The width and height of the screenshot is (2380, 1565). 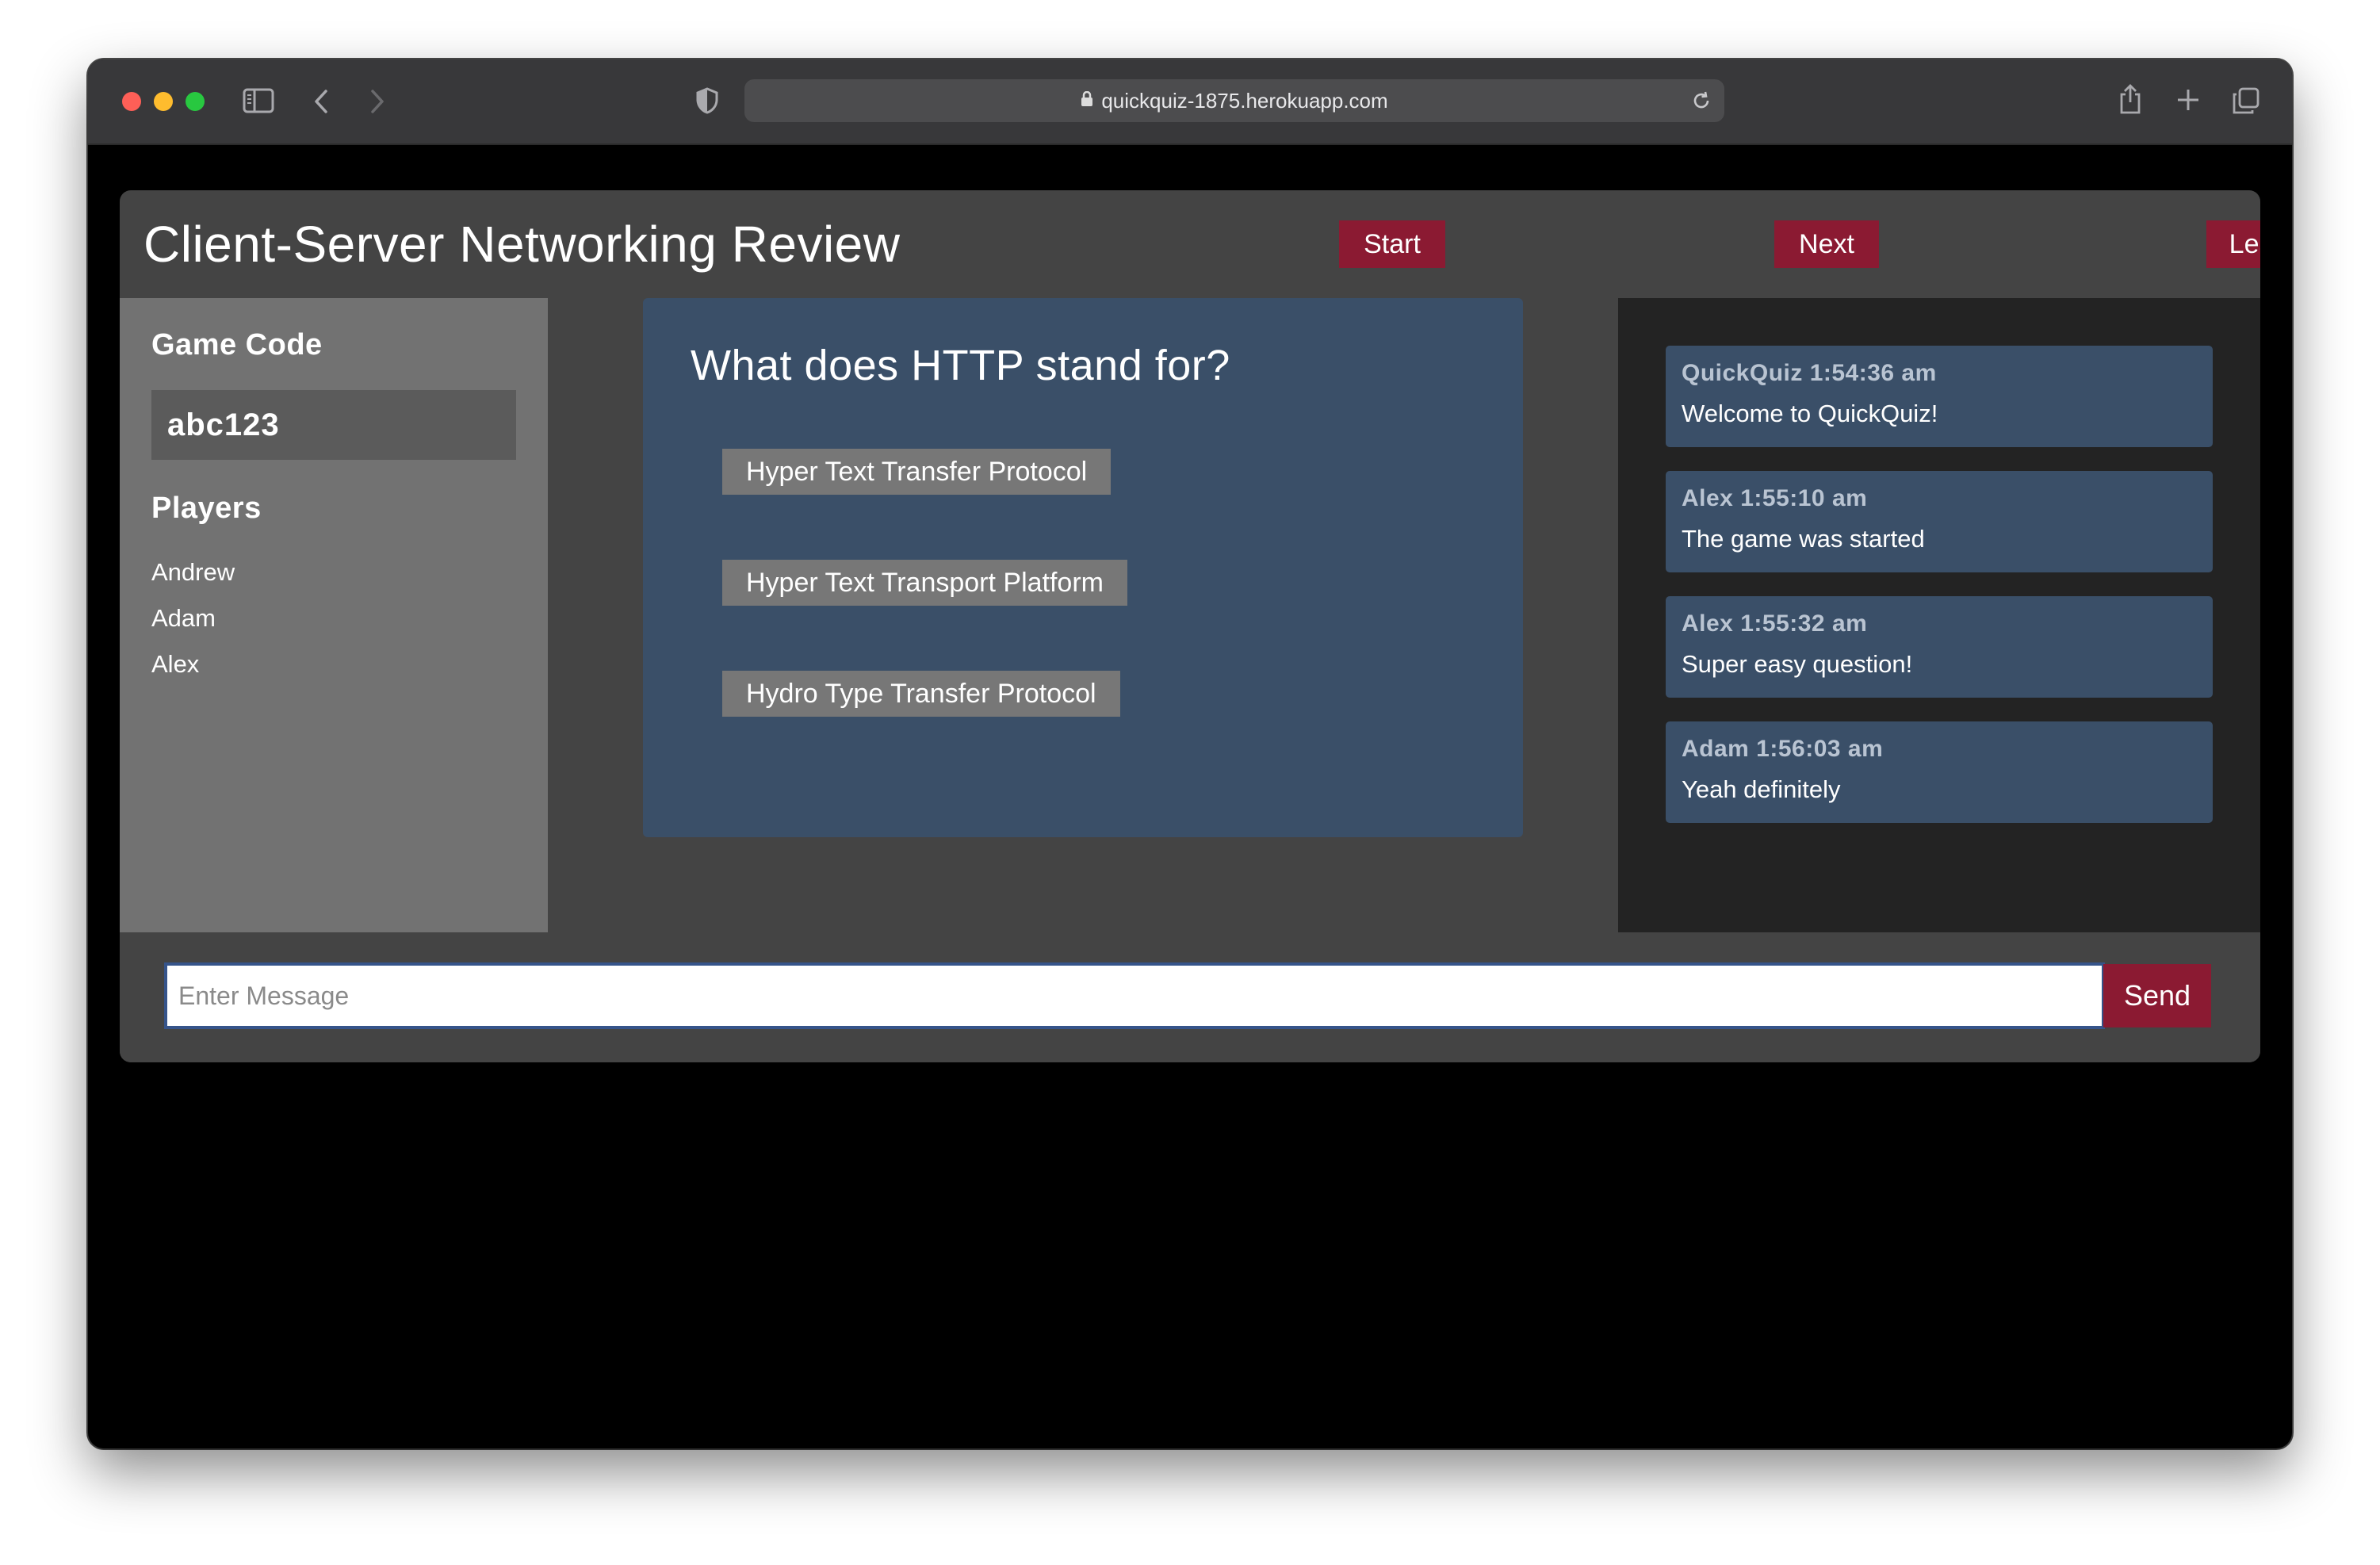 I want to click on chat-message: Alex 1:55:32 am Super easy question!, so click(x=1939, y=647).